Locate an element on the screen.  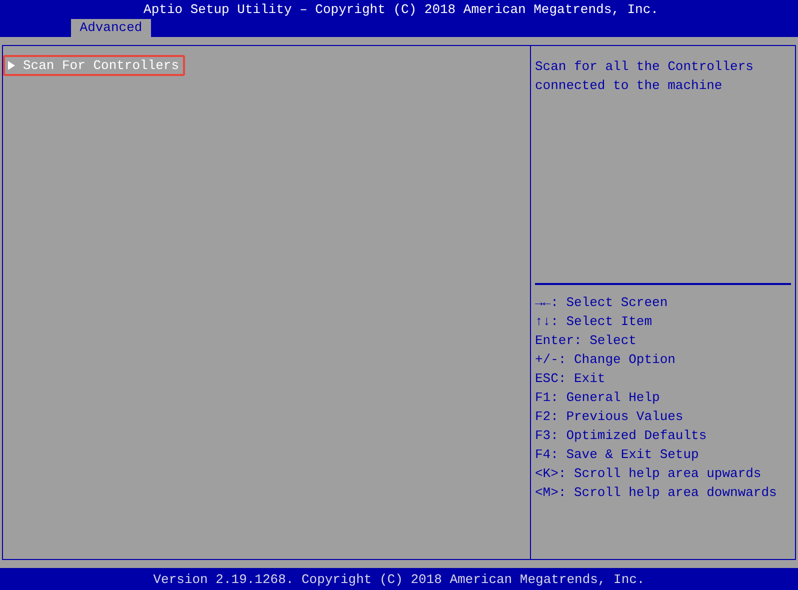
help-description: Scan for all the Controllers connected to the machine is located at coordinates (644, 76).